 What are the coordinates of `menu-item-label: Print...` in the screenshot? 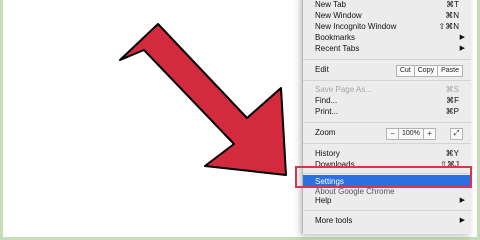 It's located at (327, 111).